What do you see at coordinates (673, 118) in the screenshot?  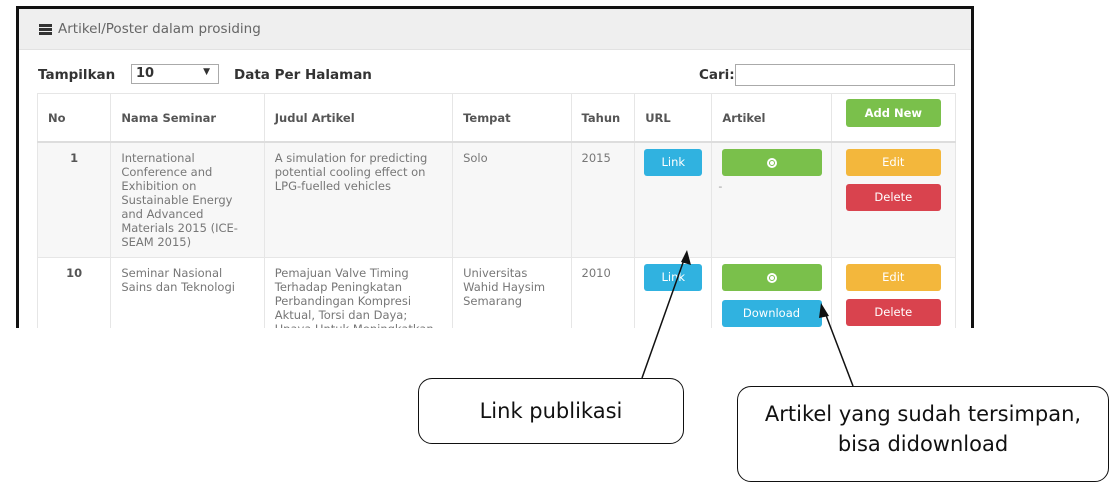 I see `col-url: URL` at bounding box center [673, 118].